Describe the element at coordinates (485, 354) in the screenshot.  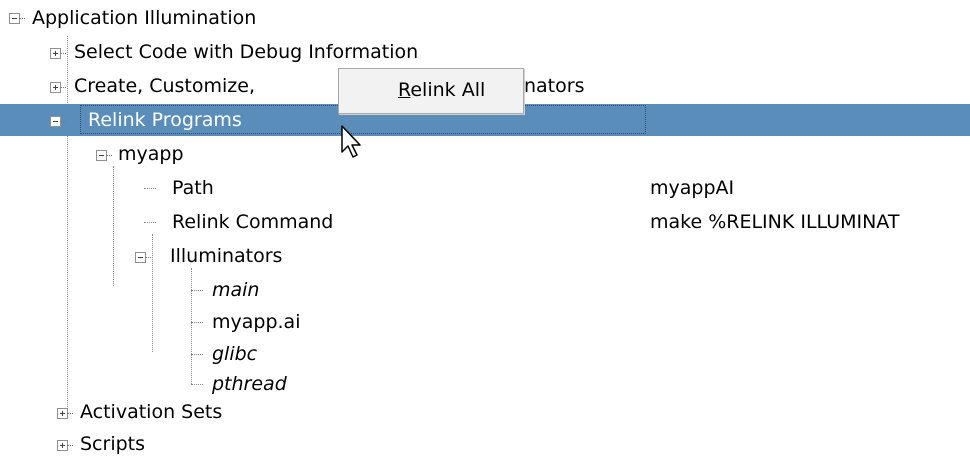
I see `tree-node-glibc: glibc` at that location.